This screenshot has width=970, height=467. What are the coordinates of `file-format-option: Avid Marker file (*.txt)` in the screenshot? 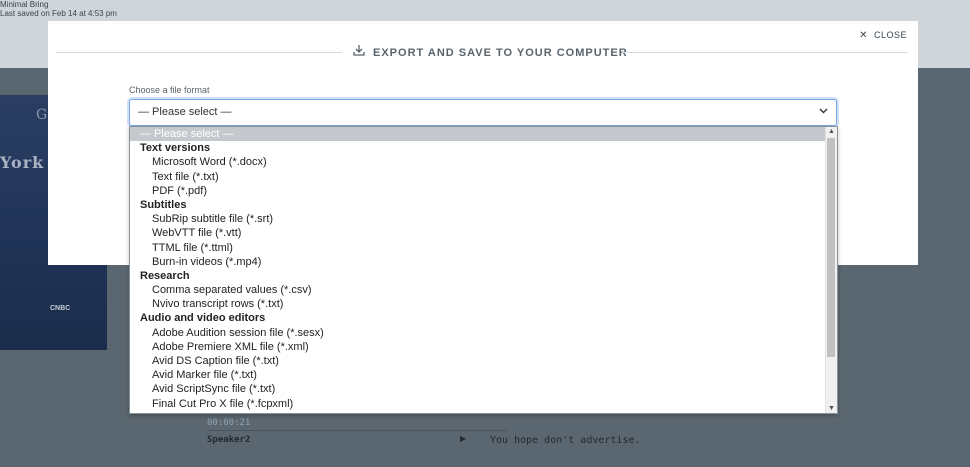 It's located at (478, 375).